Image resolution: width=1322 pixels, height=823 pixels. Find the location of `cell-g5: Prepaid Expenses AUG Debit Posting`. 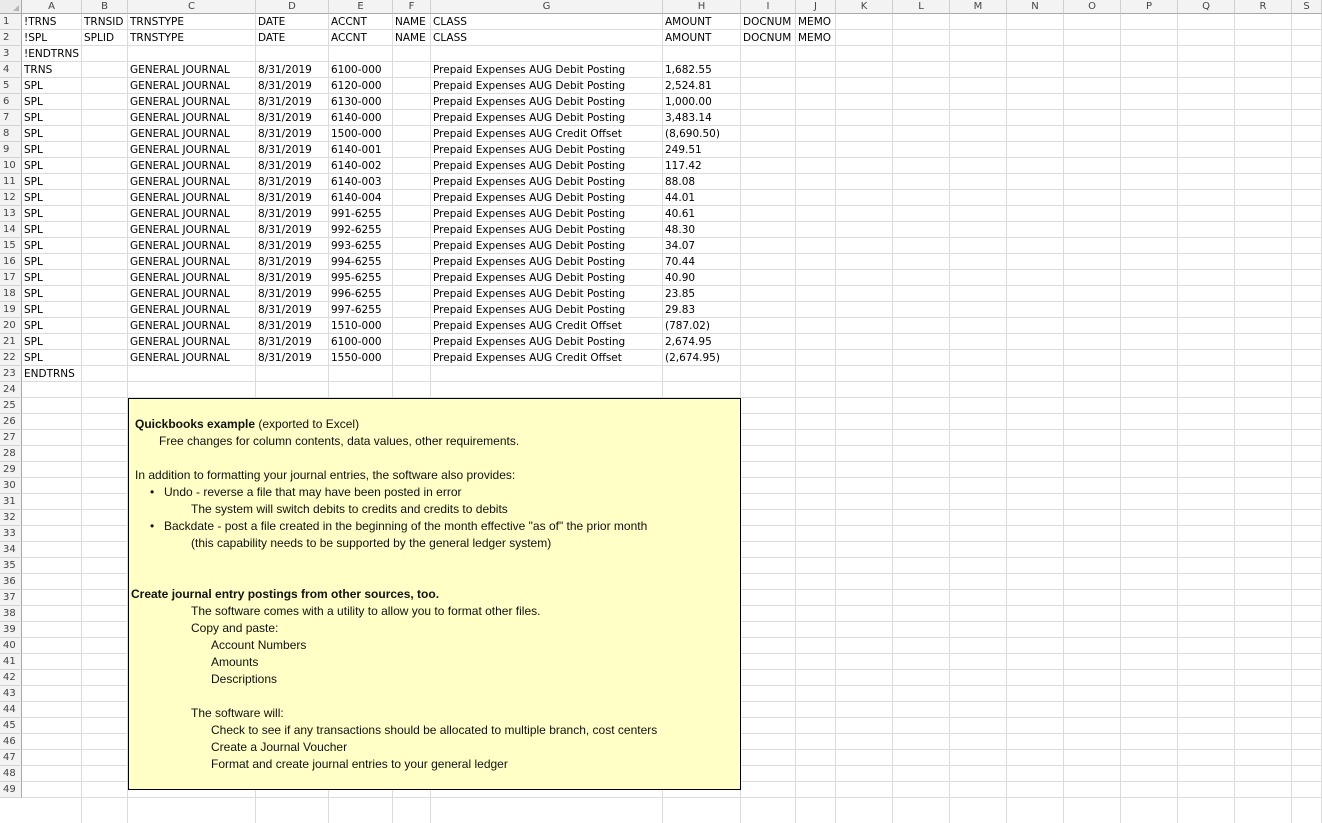

cell-g5: Prepaid Expenses AUG Debit Posting is located at coordinates (528, 86).